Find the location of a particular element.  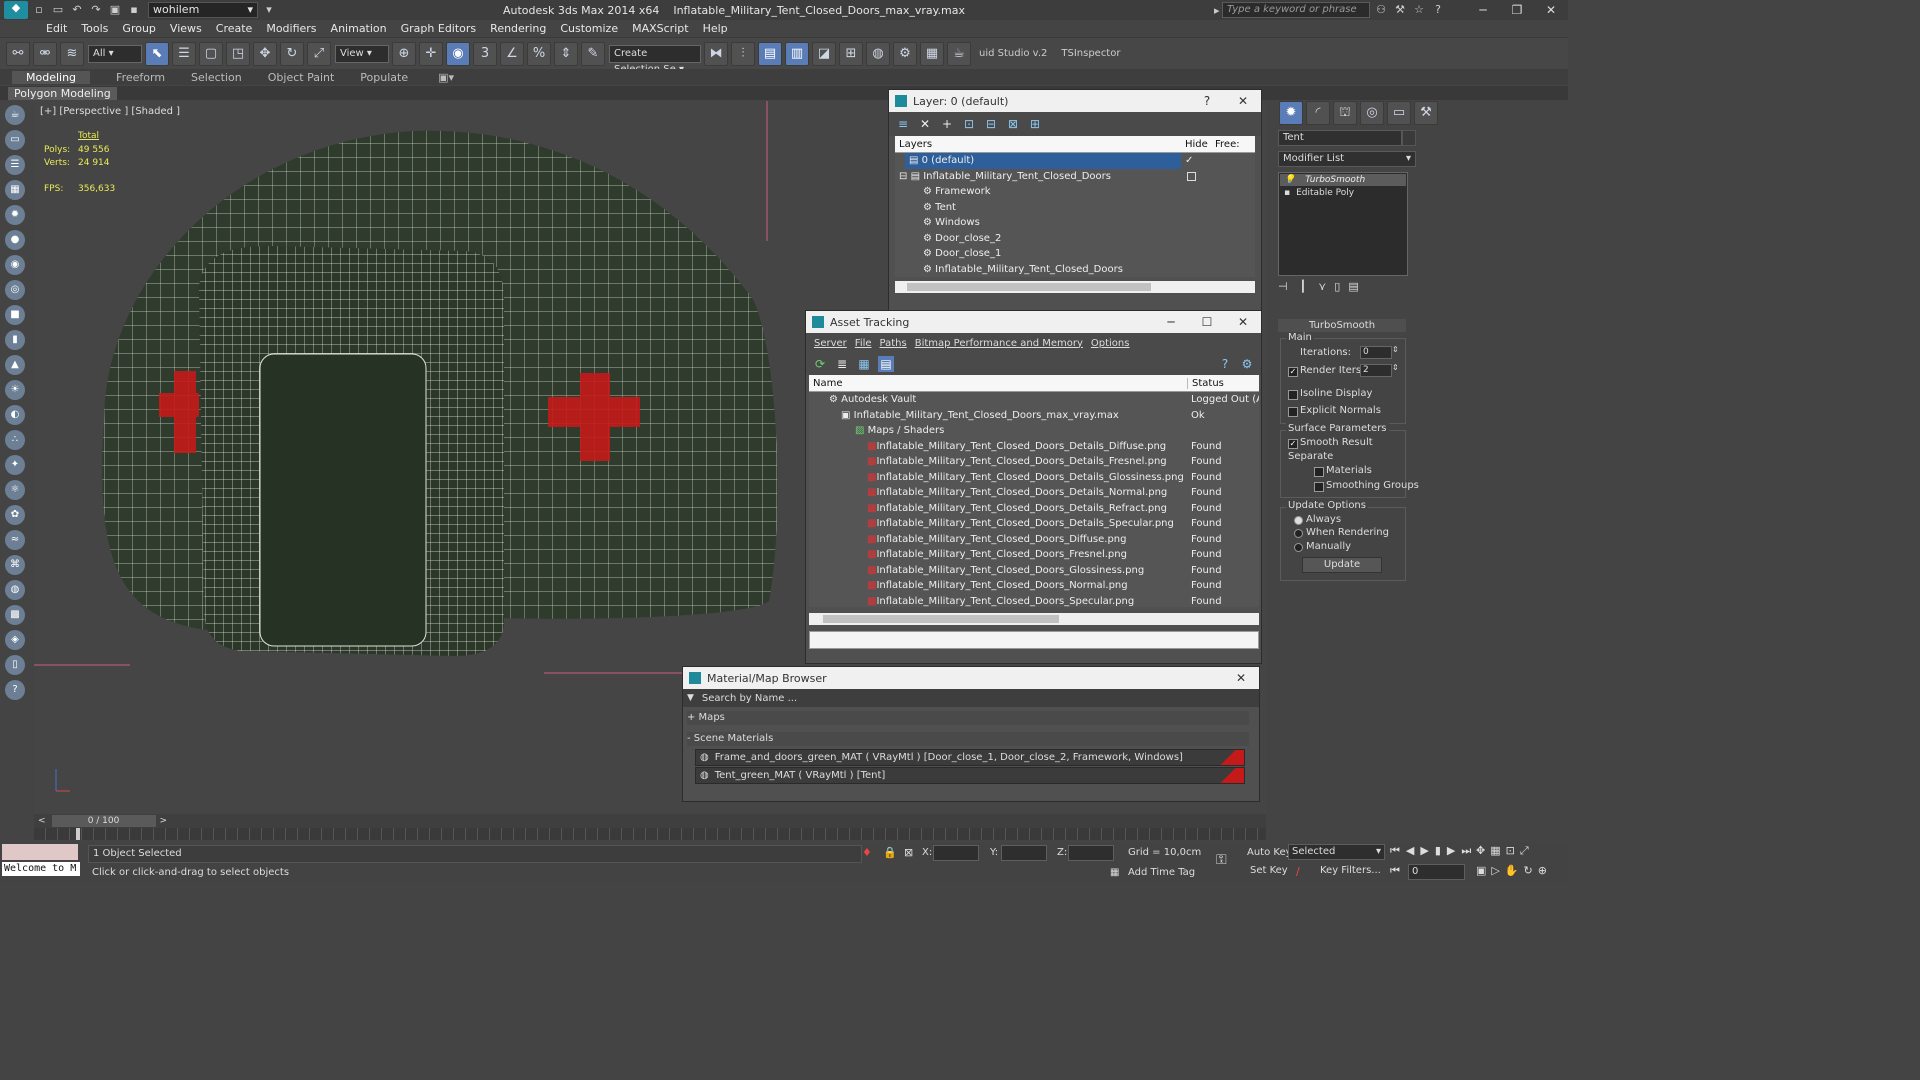

plant-icon: ✿ is located at coordinates (15, 515).